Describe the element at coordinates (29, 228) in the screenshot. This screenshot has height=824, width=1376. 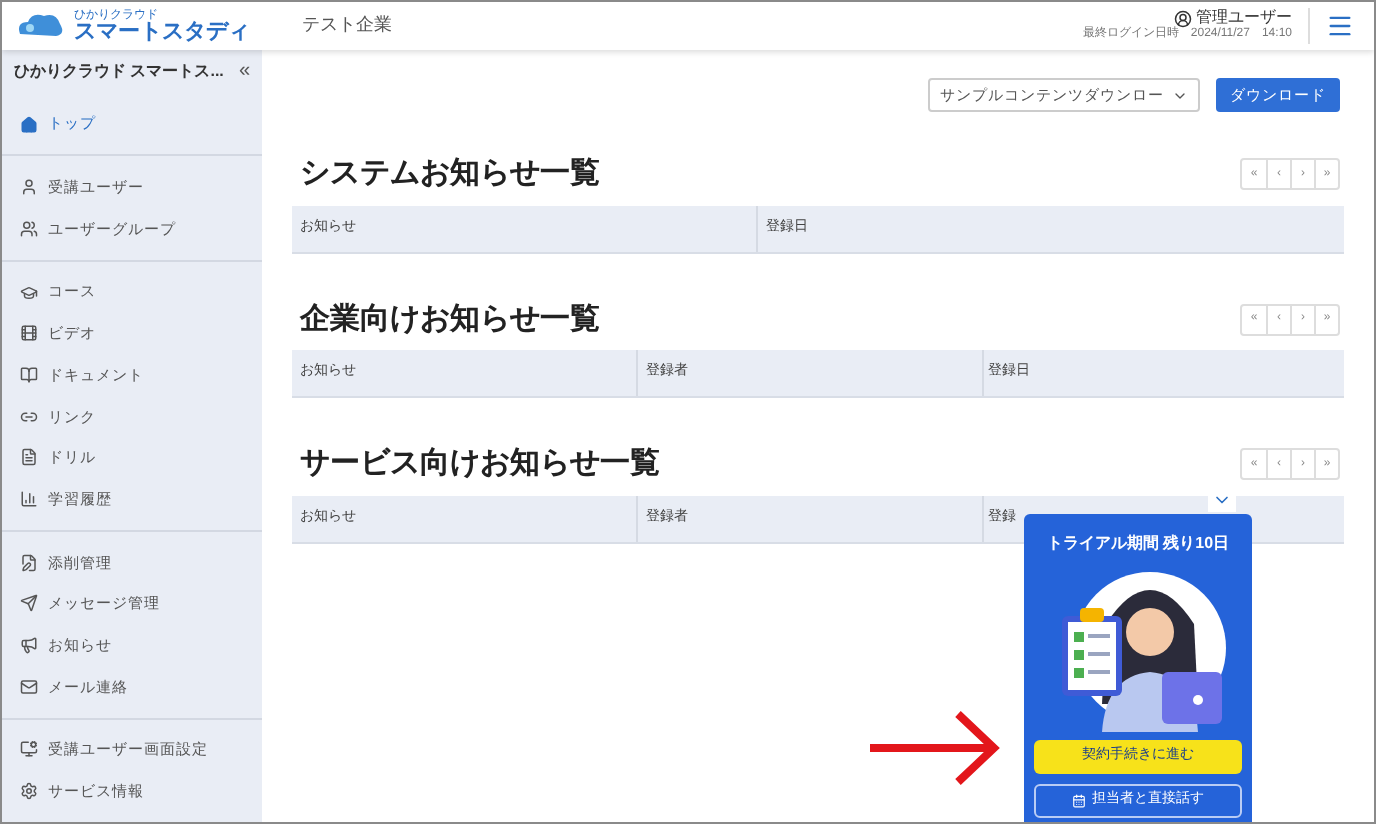
I see `users-icon` at that location.